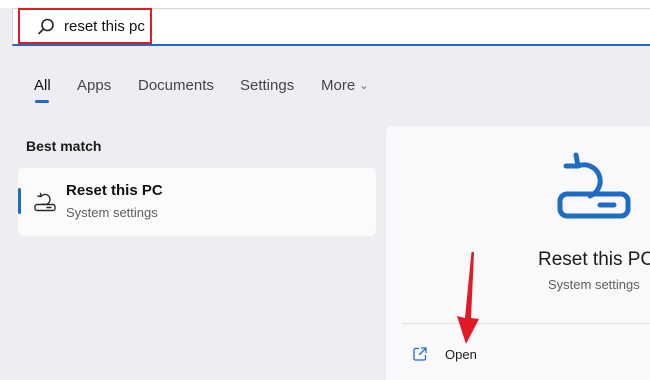 The height and width of the screenshot is (380, 650). Describe the element at coordinates (176, 86) in the screenshot. I see `tab-documents: Documents` at that location.